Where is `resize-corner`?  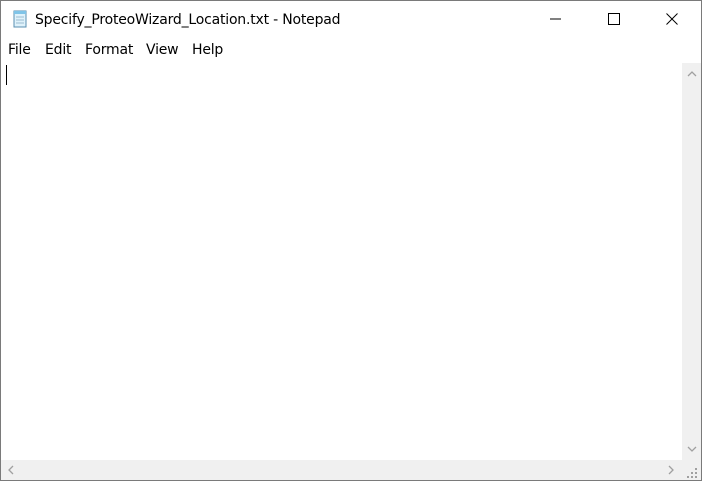
resize-corner is located at coordinates (691, 470).